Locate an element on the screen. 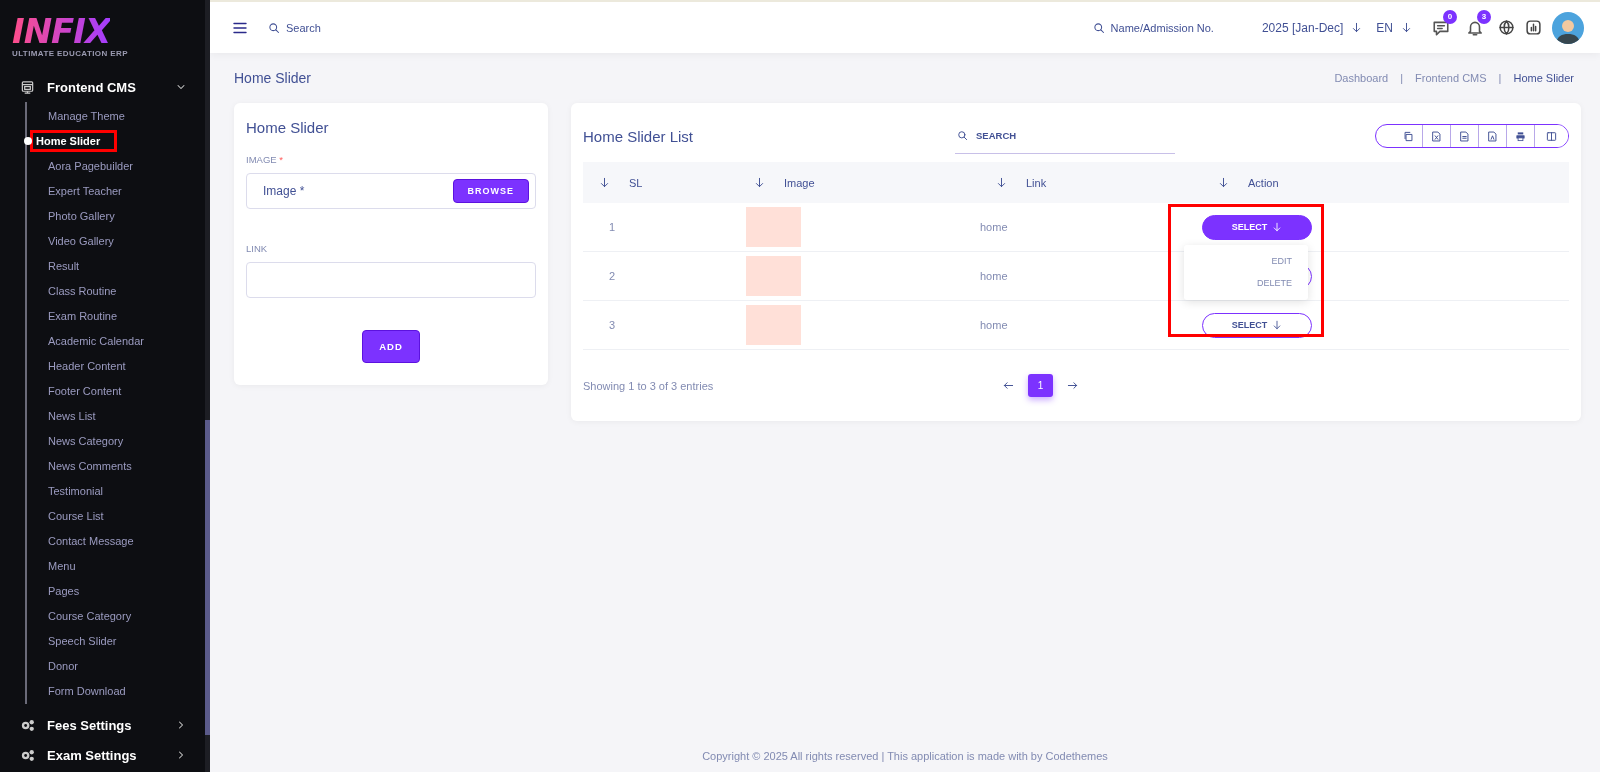 Image resolution: width=1600 pixels, height=772 pixels. language-dropdown: EN is located at coordinates (1384, 27).